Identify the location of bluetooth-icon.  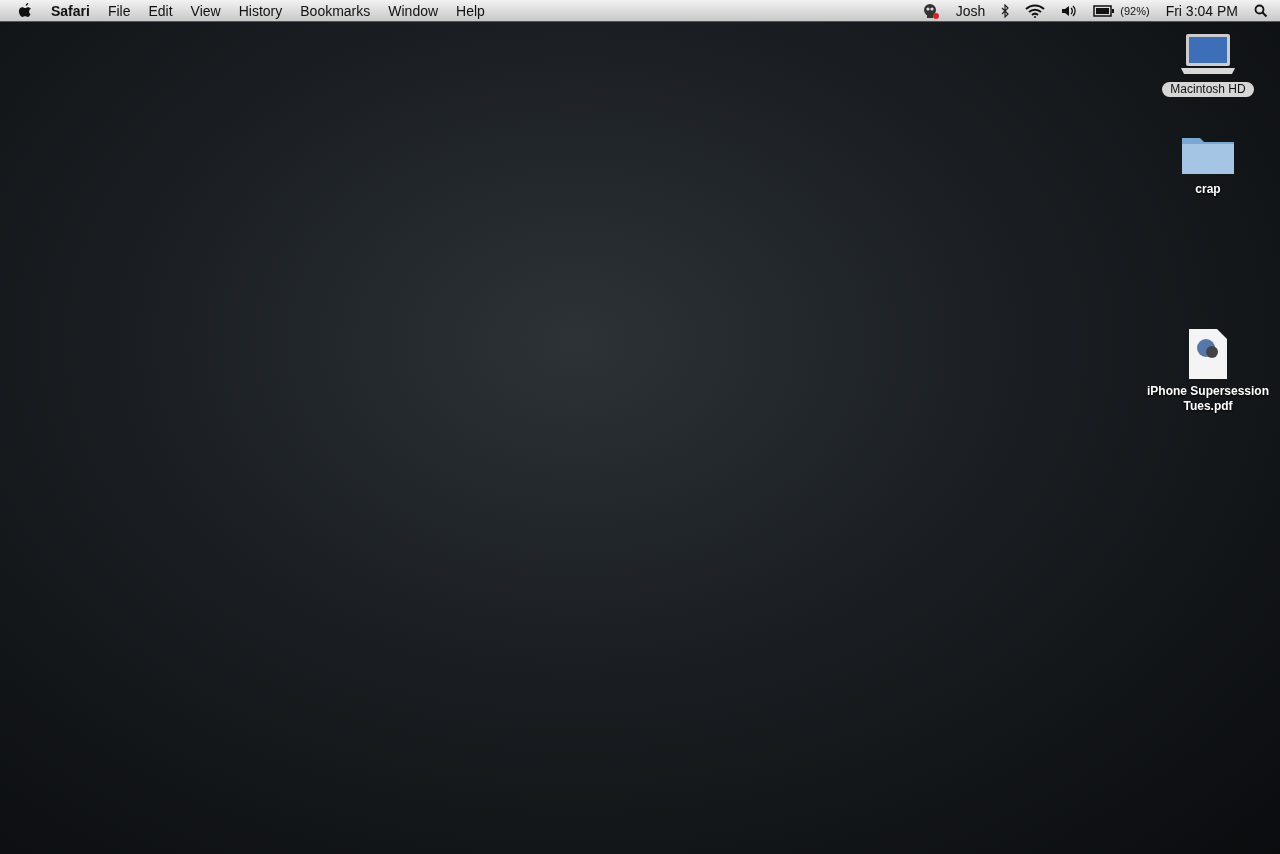
(1005, 10).